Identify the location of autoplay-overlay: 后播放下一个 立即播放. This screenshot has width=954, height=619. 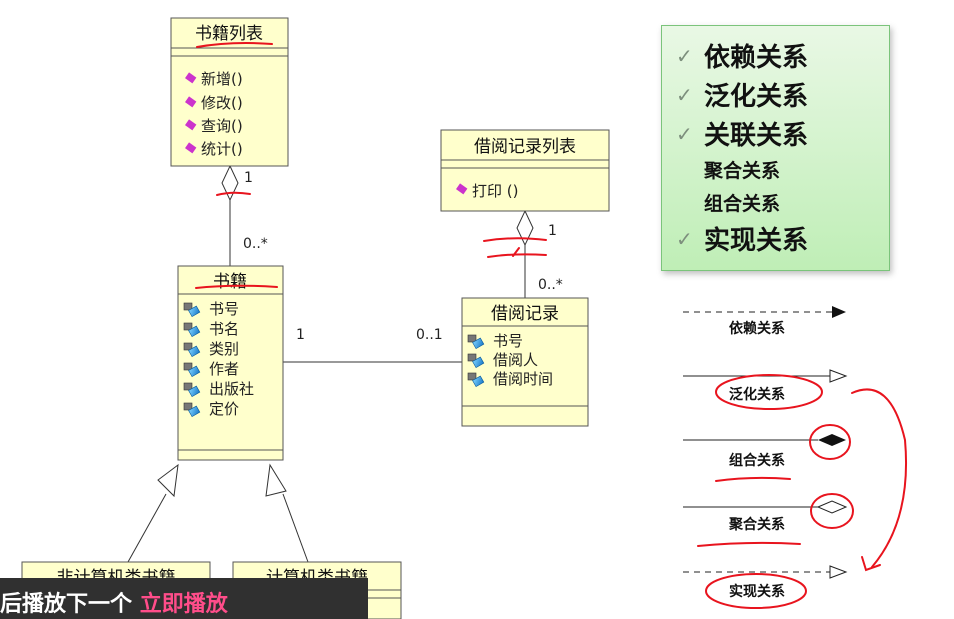
(184, 598).